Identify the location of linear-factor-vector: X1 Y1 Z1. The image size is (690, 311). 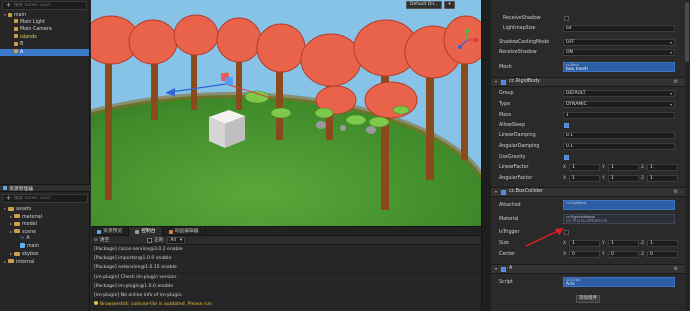
(620, 167).